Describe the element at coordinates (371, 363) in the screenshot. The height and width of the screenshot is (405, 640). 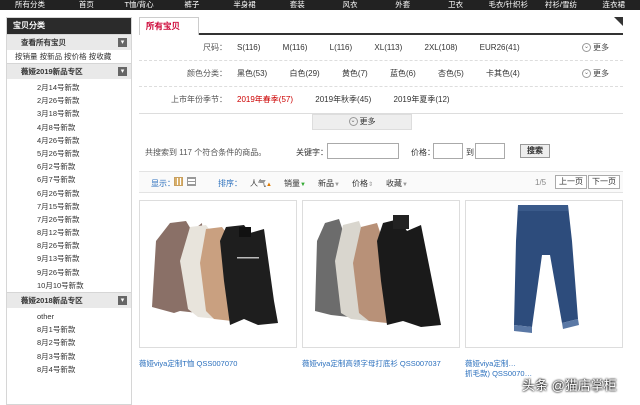
I see `product-name: 薇娅viya定制高领字母打底衫 QSS007037` at that location.